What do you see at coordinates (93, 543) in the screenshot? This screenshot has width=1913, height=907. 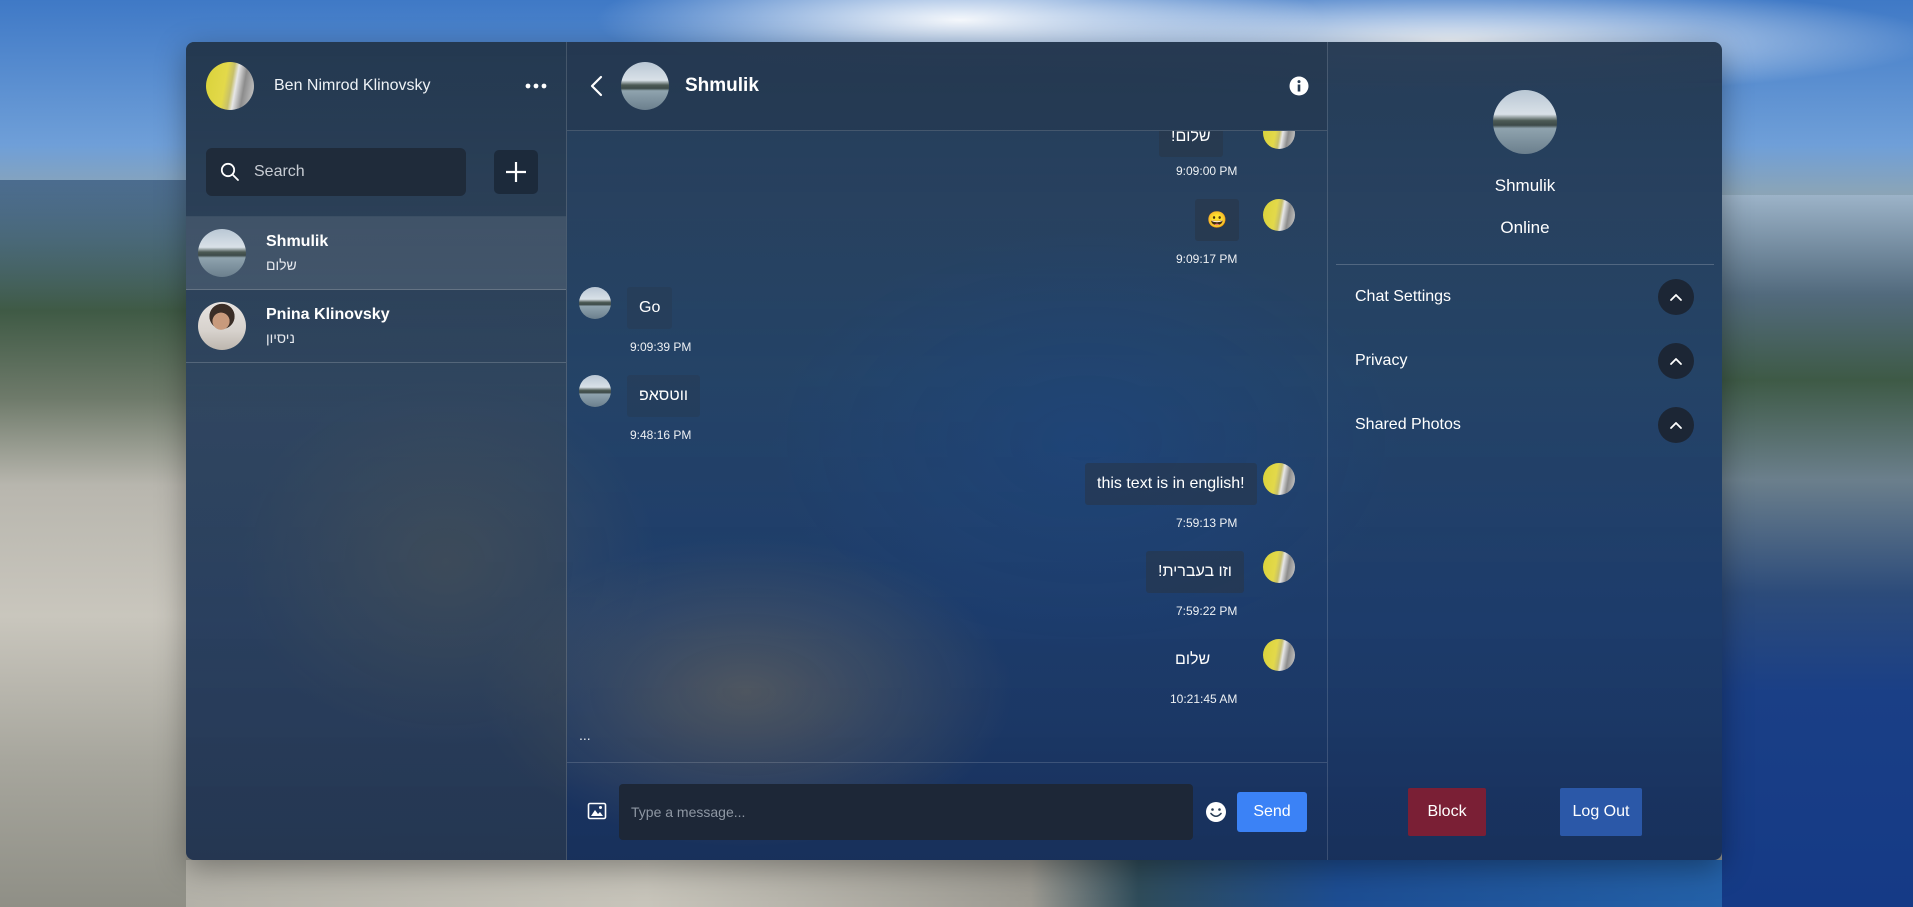 I see `background-scenery-left` at bounding box center [93, 543].